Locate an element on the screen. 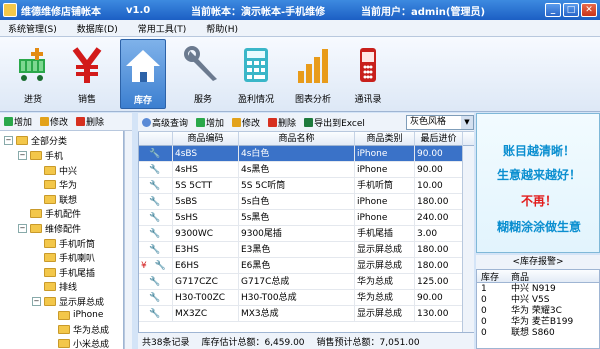 The height and width of the screenshot is (349, 600). chart-analysis-button: 图表分析 is located at coordinates (313, 74).